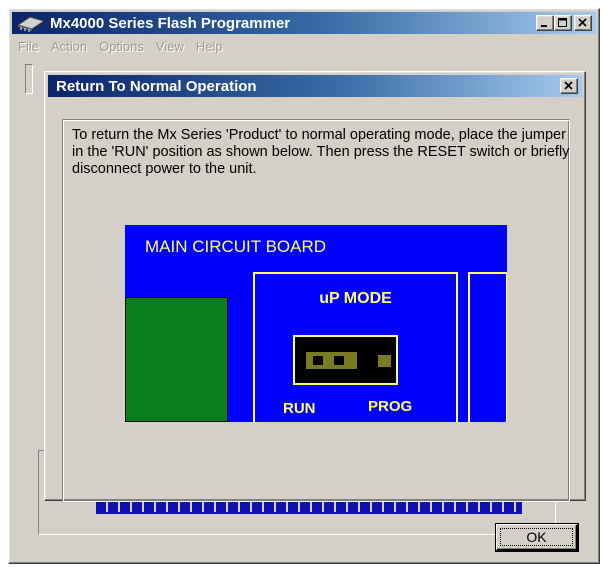 Image resolution: width=603 pixels, height=567 pixels. I want to click on maximize-icon, so click(562, 22).